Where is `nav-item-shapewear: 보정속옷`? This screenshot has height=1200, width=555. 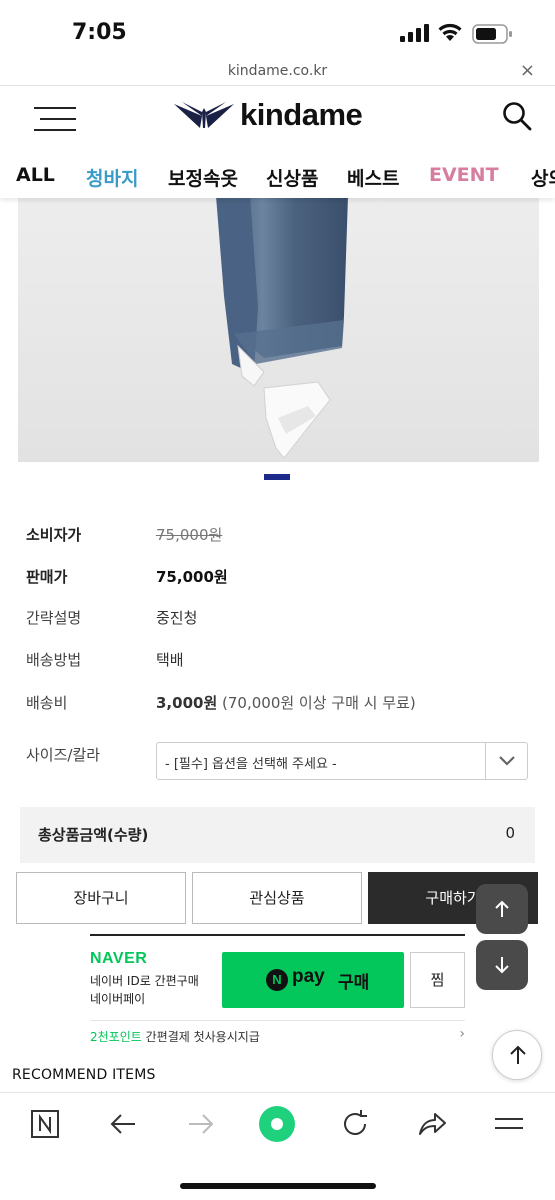 nav-item-shapewear: 보정속옷 is located at coordinates (203, 177).